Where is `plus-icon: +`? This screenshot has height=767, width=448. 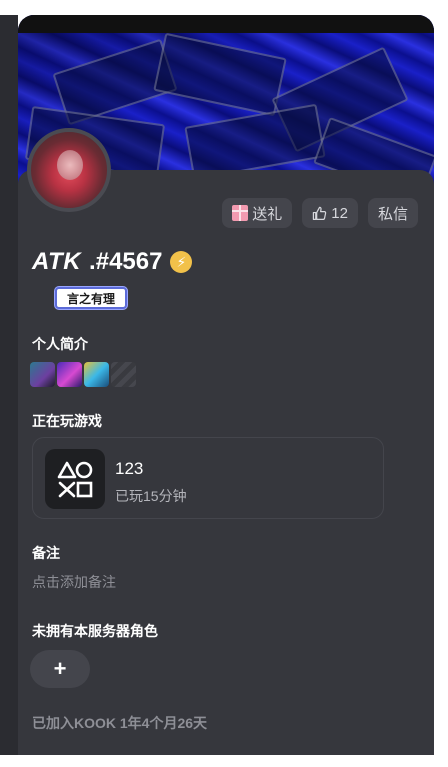
plus-icon: + is located at coordinates (60, 668).